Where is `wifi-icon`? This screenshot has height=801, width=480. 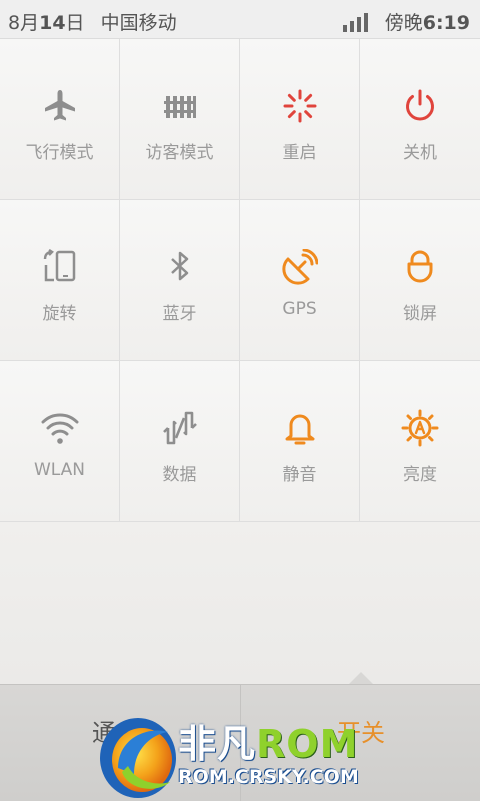 wifi-icon is located at coordinates (60, 428).